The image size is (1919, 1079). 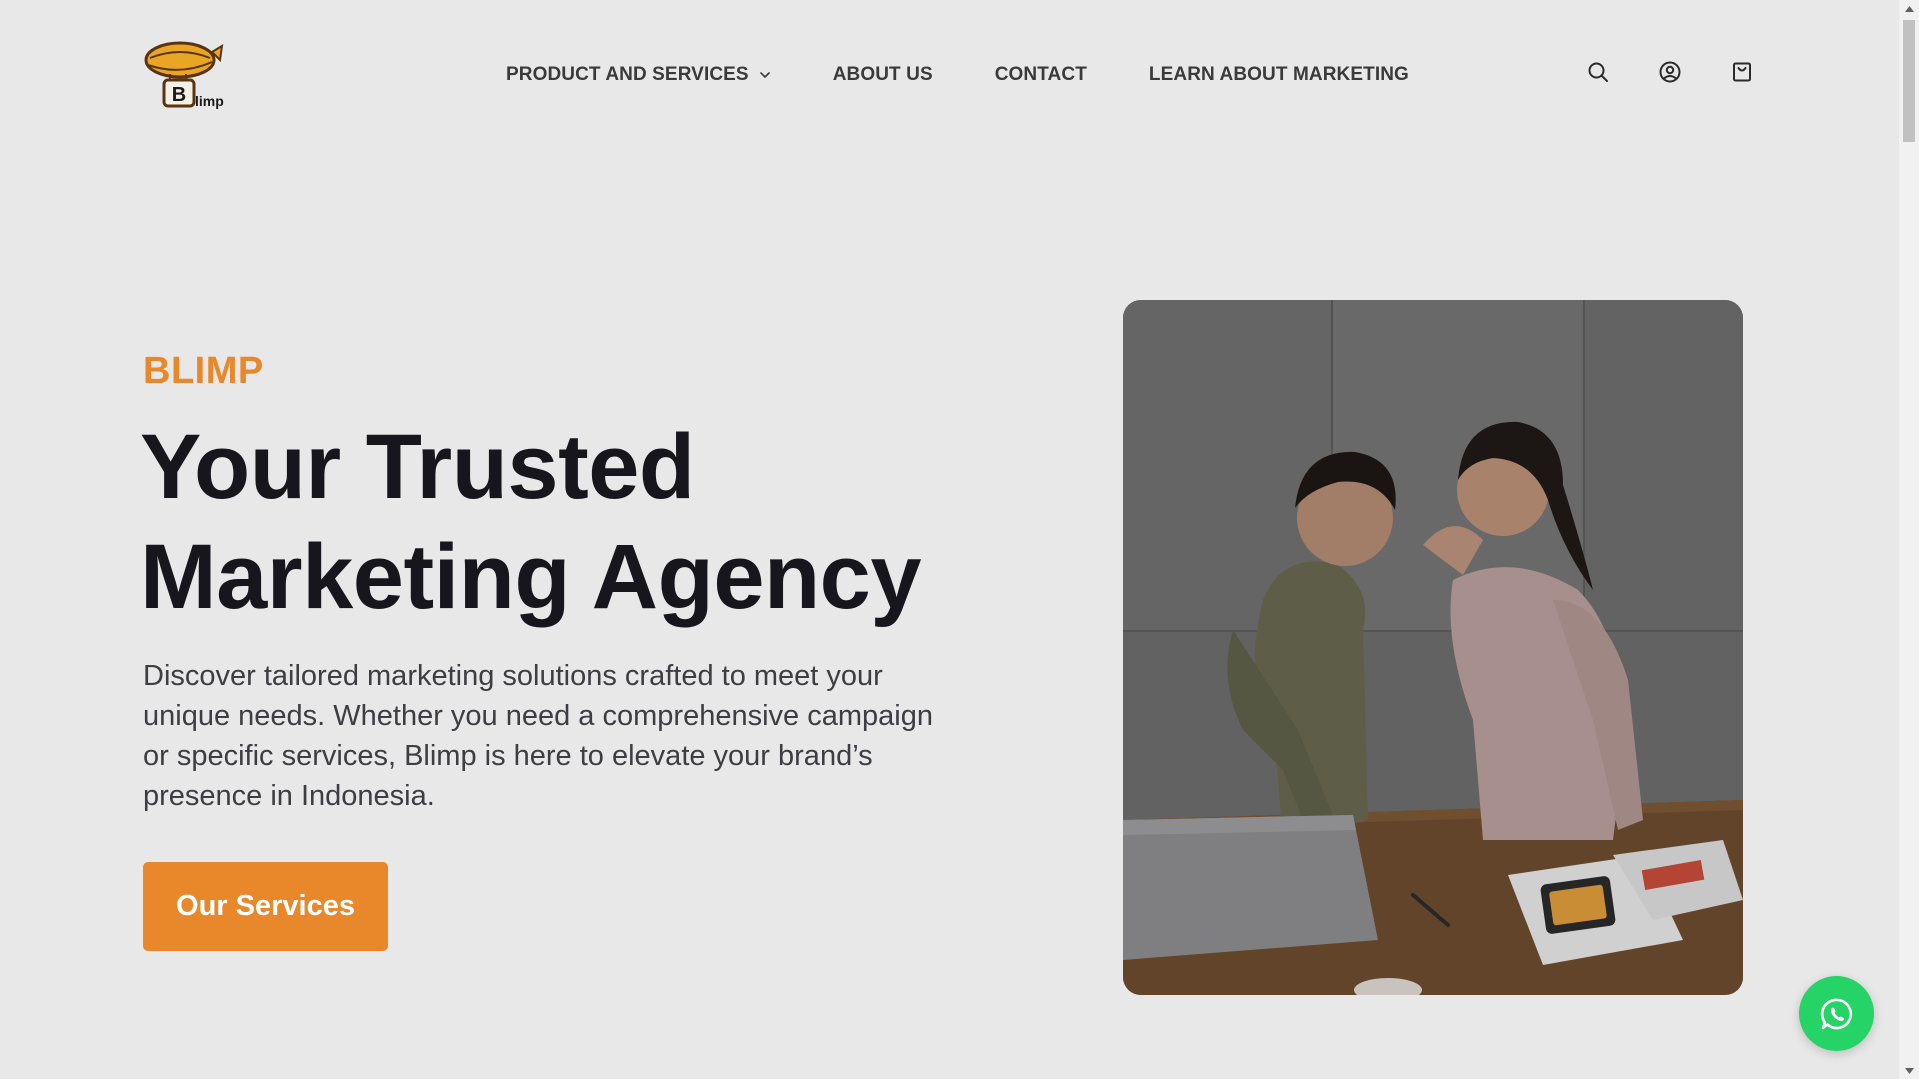 What do you see at coordinates (1742, 72) in the screenshot?
I see `shopping-bag-icon` at bounding box center [1742, 72].